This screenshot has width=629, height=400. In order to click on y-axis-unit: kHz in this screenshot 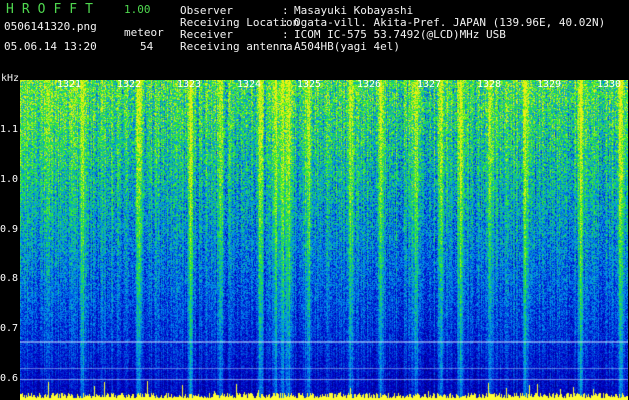, I will do `click(10, 78)`.